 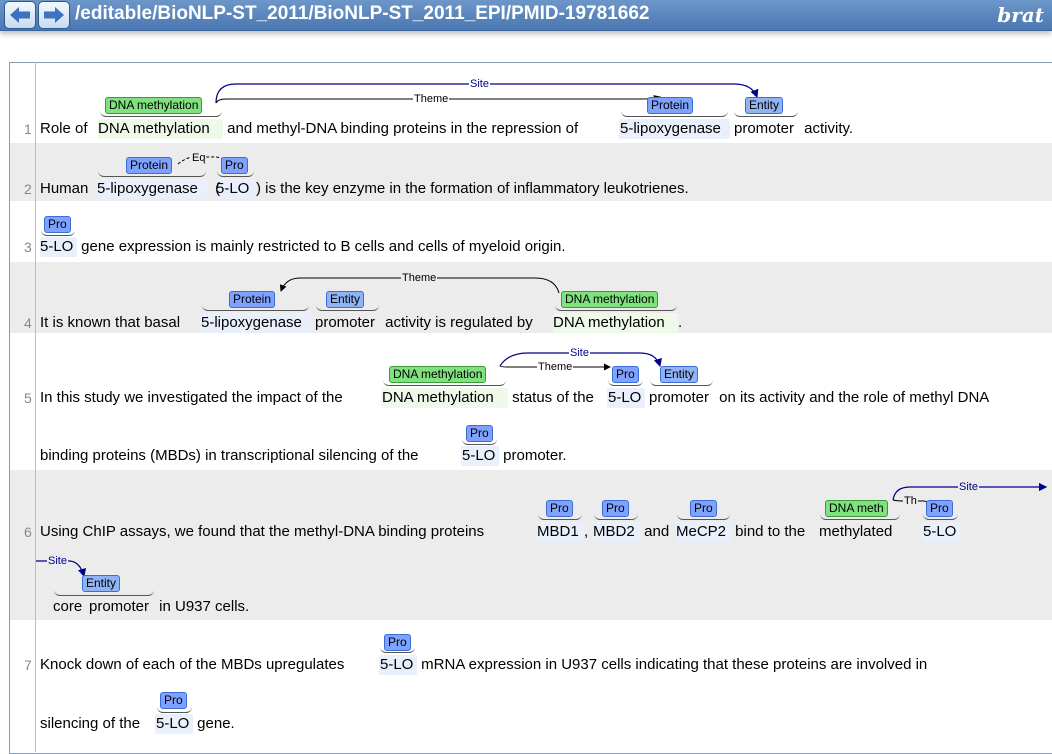 I want to click on sentence-text: activity., so click(x=827, y=128).